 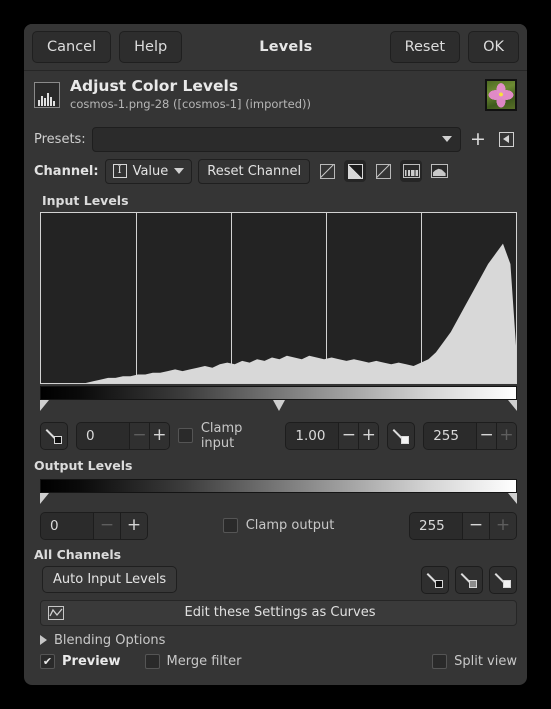 What do you see at coordinates (43, 640) in the screenshot?
I see `chevron-right-icon` at bounding box center [43, 640].